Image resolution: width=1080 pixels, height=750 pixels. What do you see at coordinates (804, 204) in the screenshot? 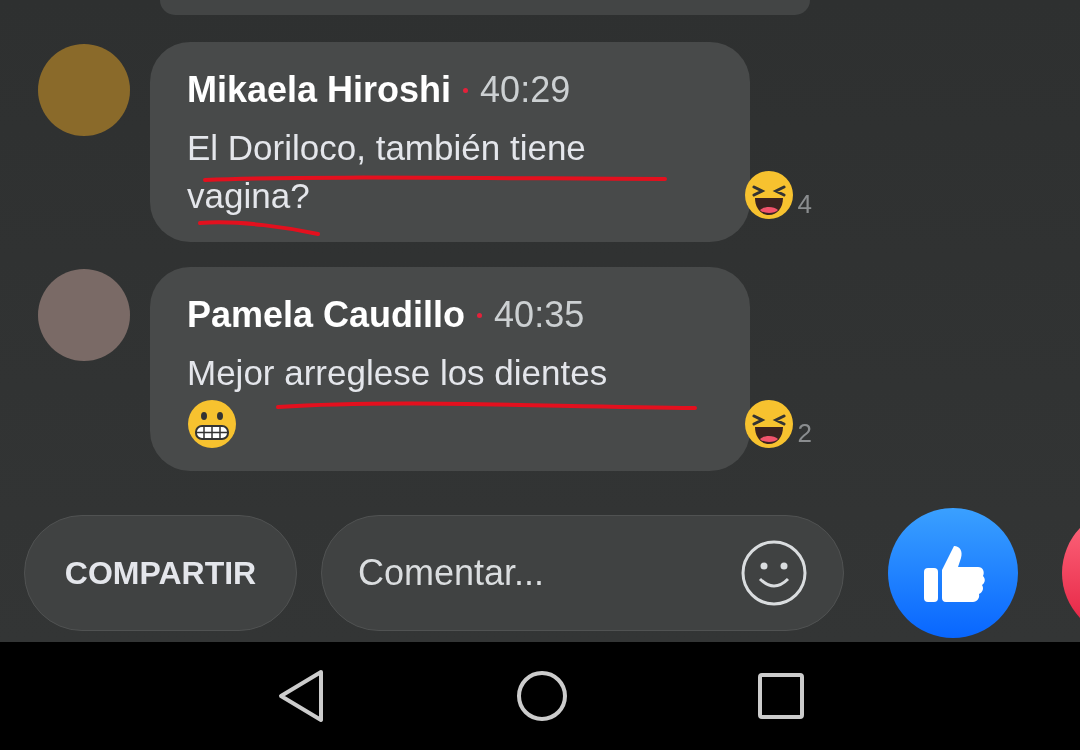
I see `reaction-count: 4` at bounding box center [804, 204].